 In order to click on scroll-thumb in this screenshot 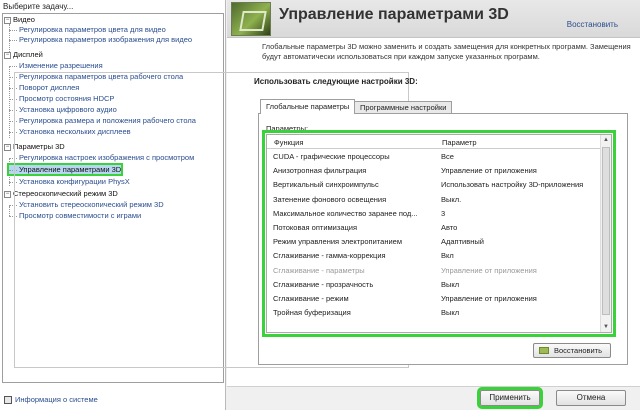, I will do `click(606, 231)`.